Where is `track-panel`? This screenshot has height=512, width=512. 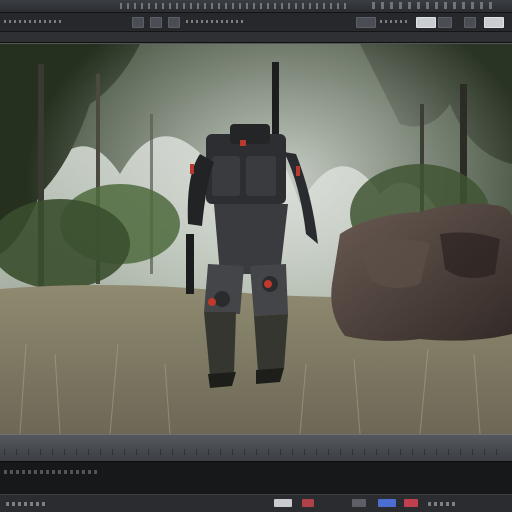 track-panel is located at coordinates (256, 477).